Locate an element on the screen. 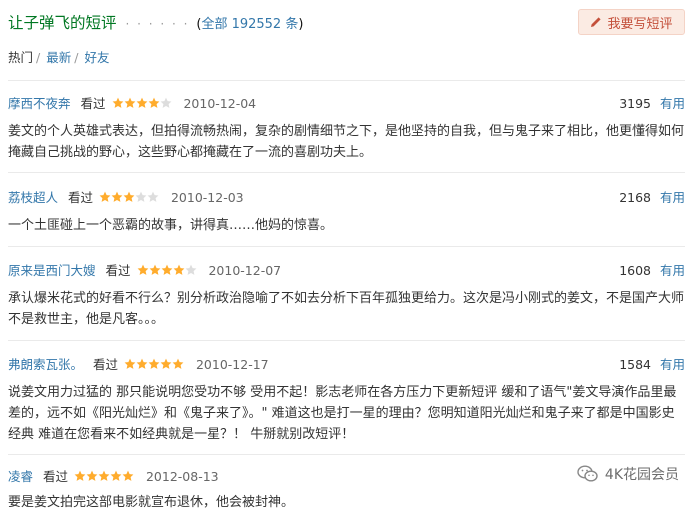  write-review-label: 我要写短评 is located at coordinates (640, 24).